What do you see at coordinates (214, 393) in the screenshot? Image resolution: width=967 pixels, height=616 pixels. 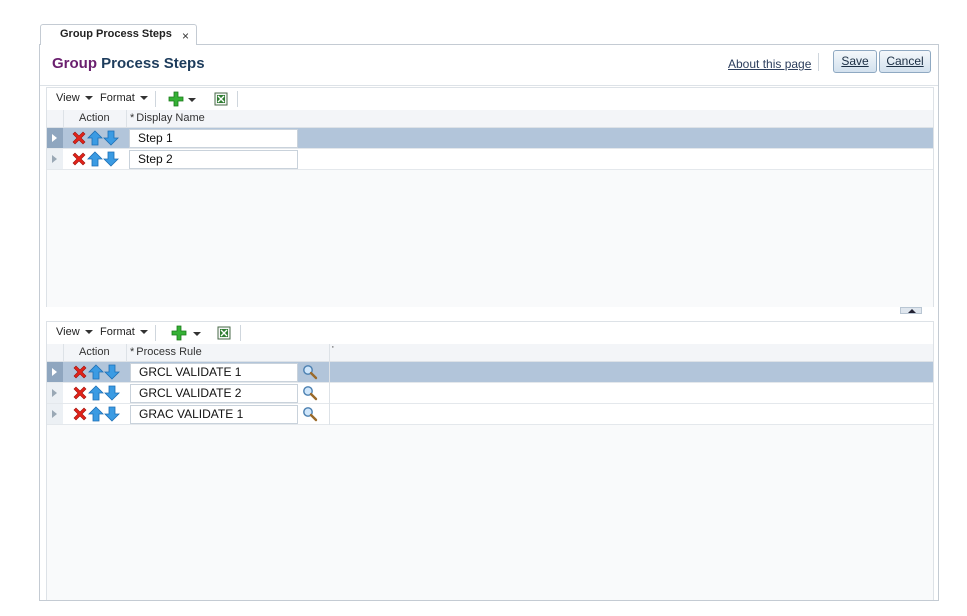 I see `process-rule-input: GRCL VALIDATE 2` at bounding box center [214, 393].